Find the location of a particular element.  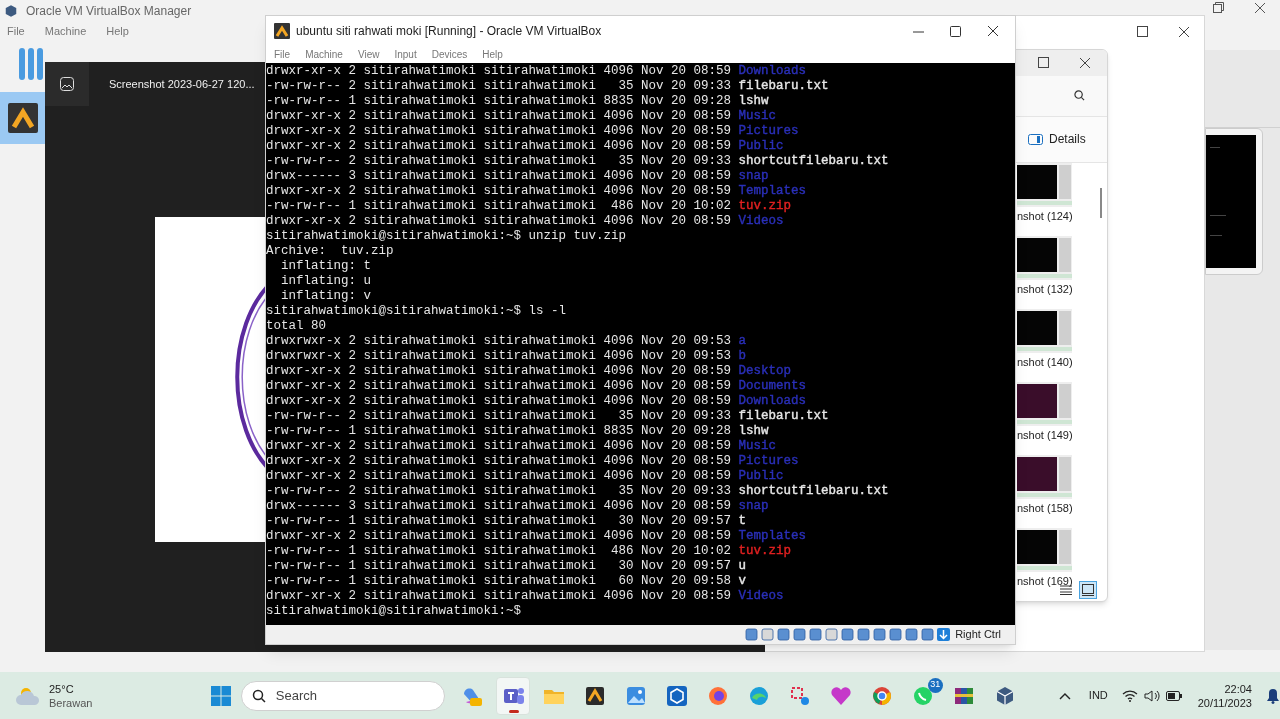

menu-item: Input is located at coordinates (405, 54).